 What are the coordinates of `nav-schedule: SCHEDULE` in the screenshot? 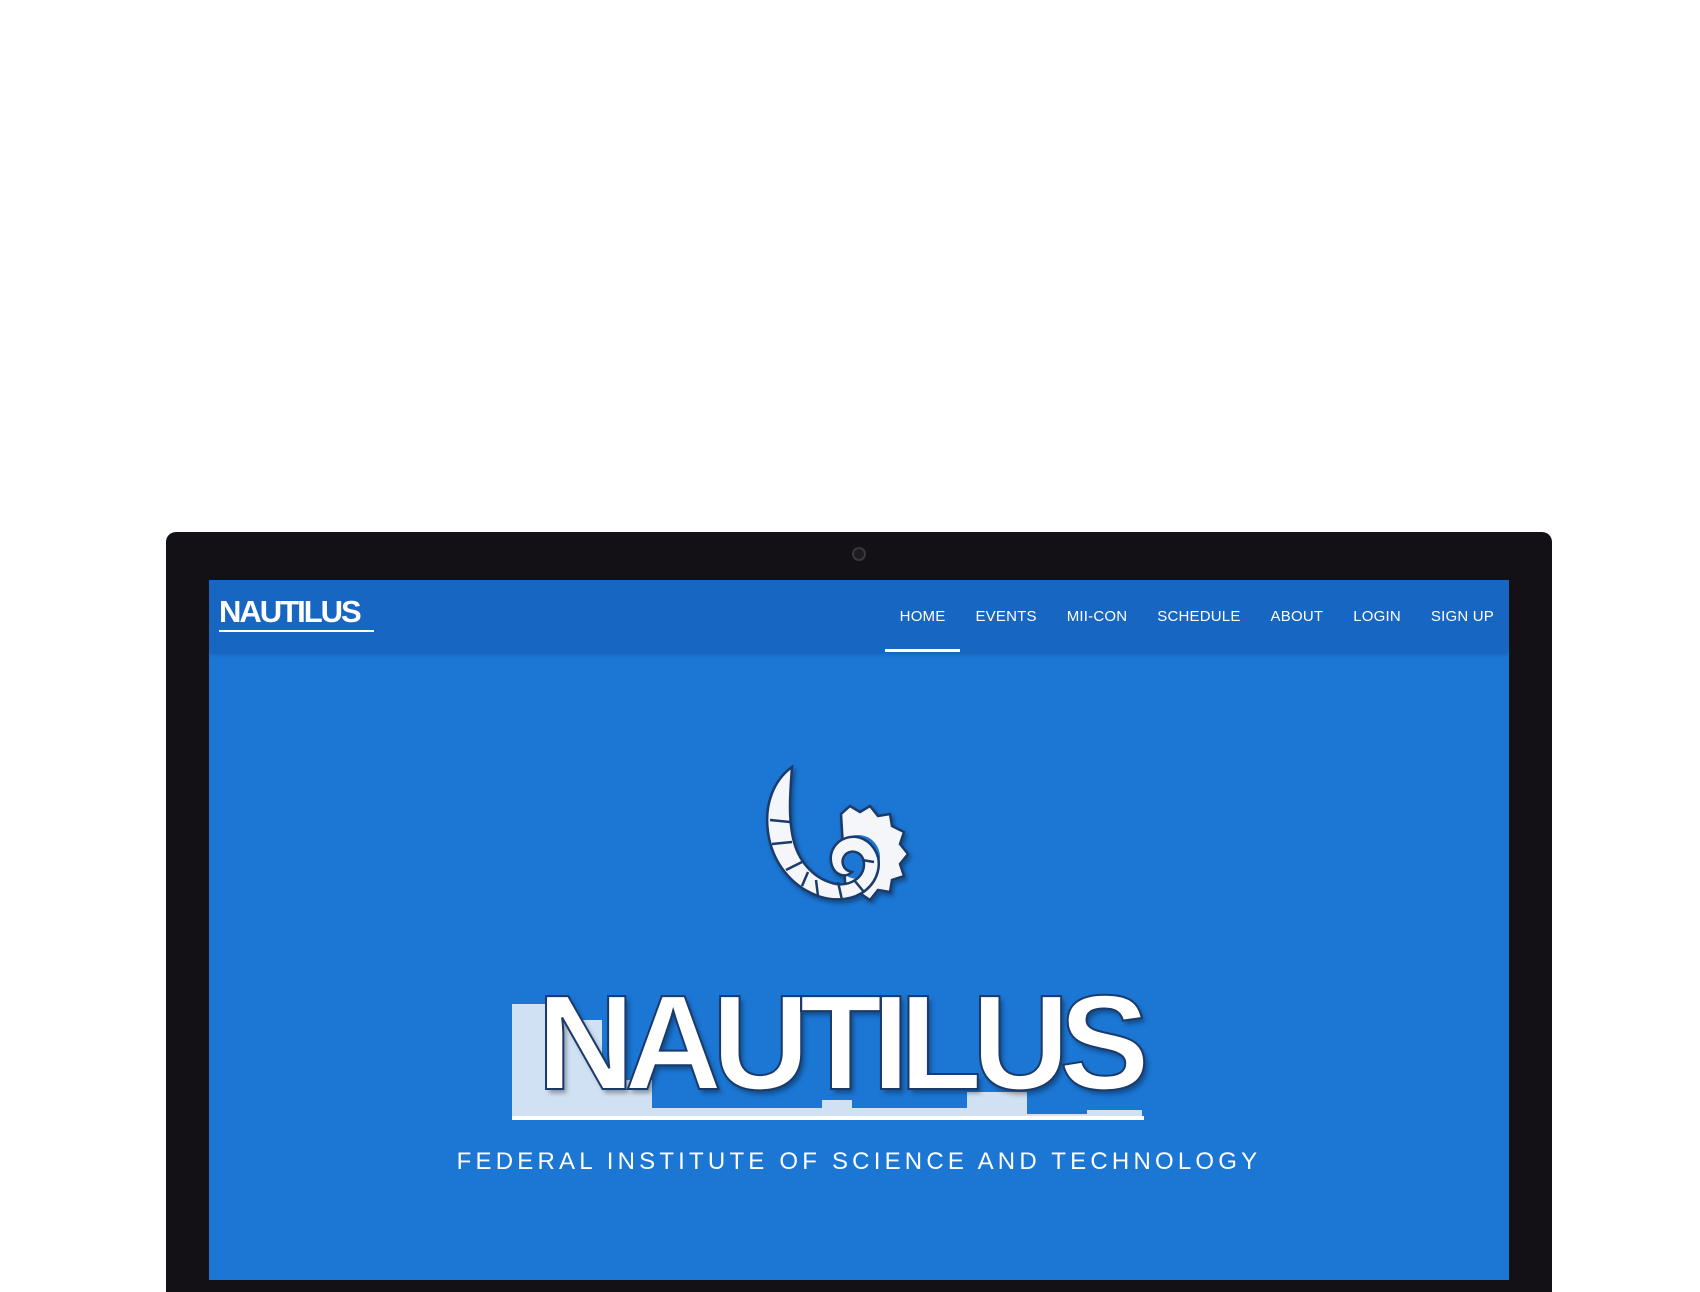 It's located at (1198, 616).